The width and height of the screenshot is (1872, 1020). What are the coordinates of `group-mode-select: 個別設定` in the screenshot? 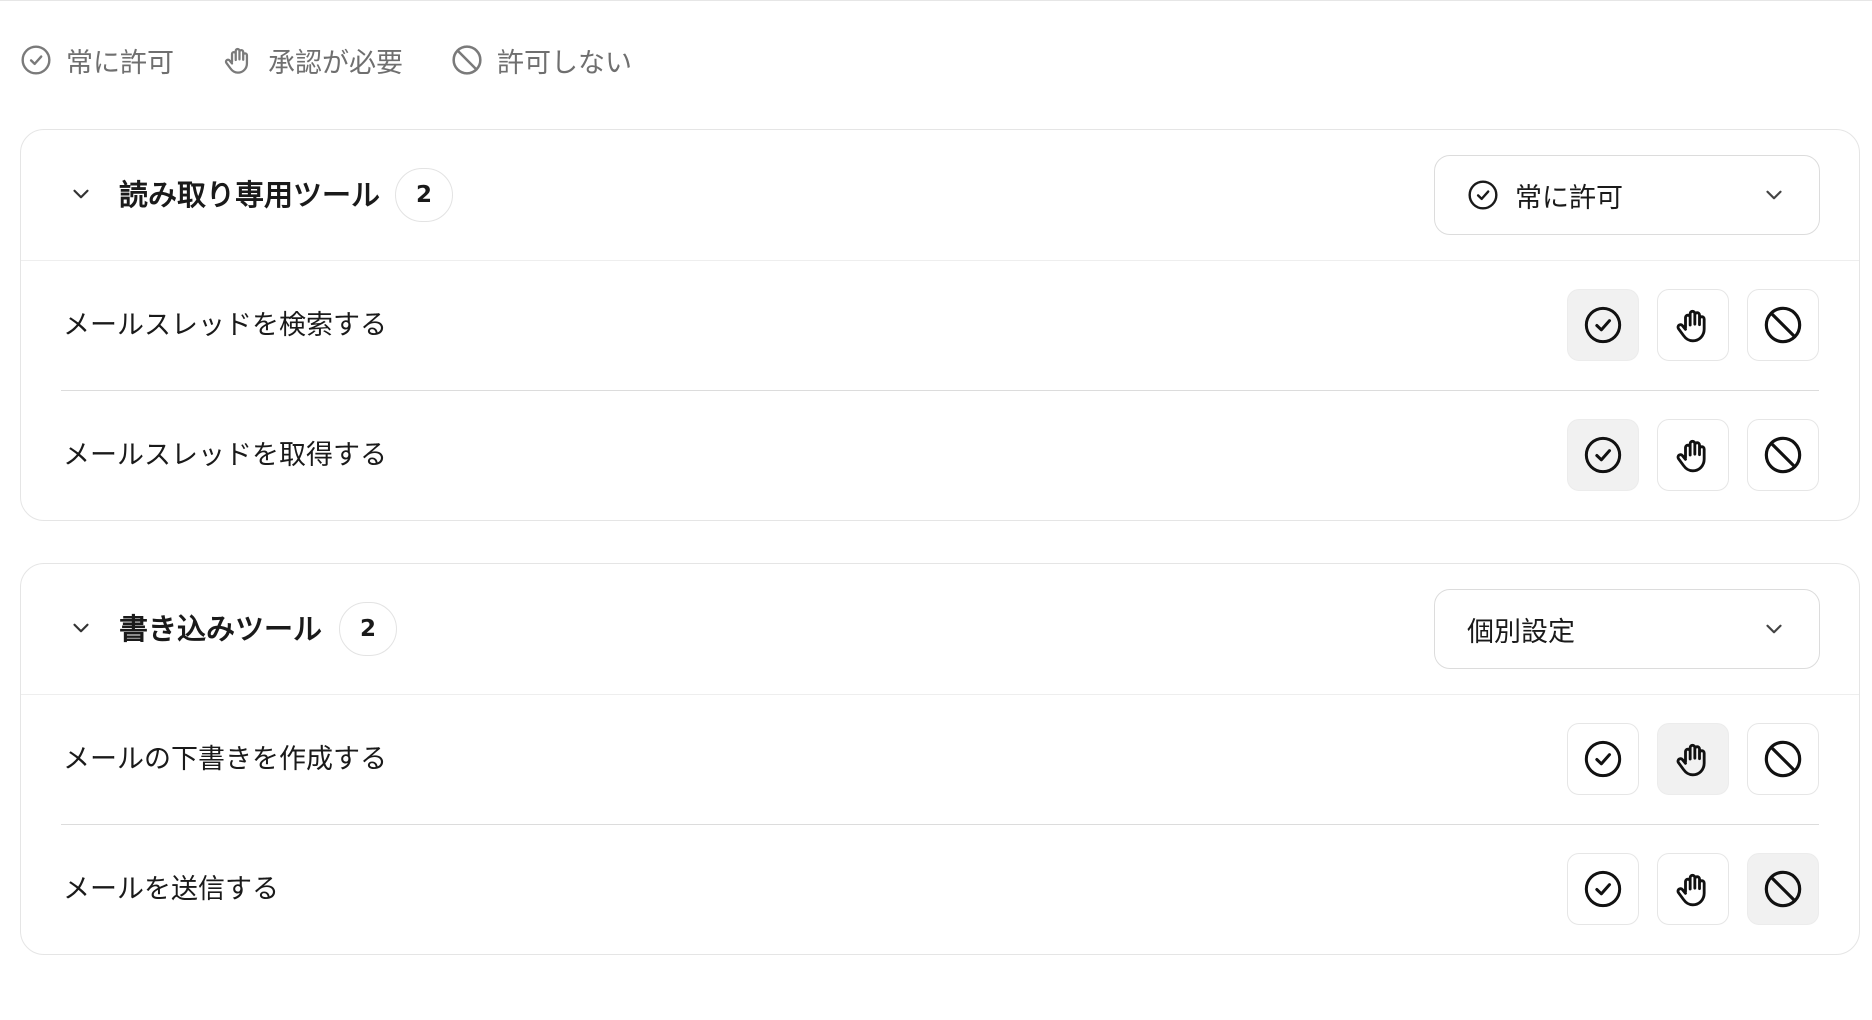 It's located at (1627, 629).